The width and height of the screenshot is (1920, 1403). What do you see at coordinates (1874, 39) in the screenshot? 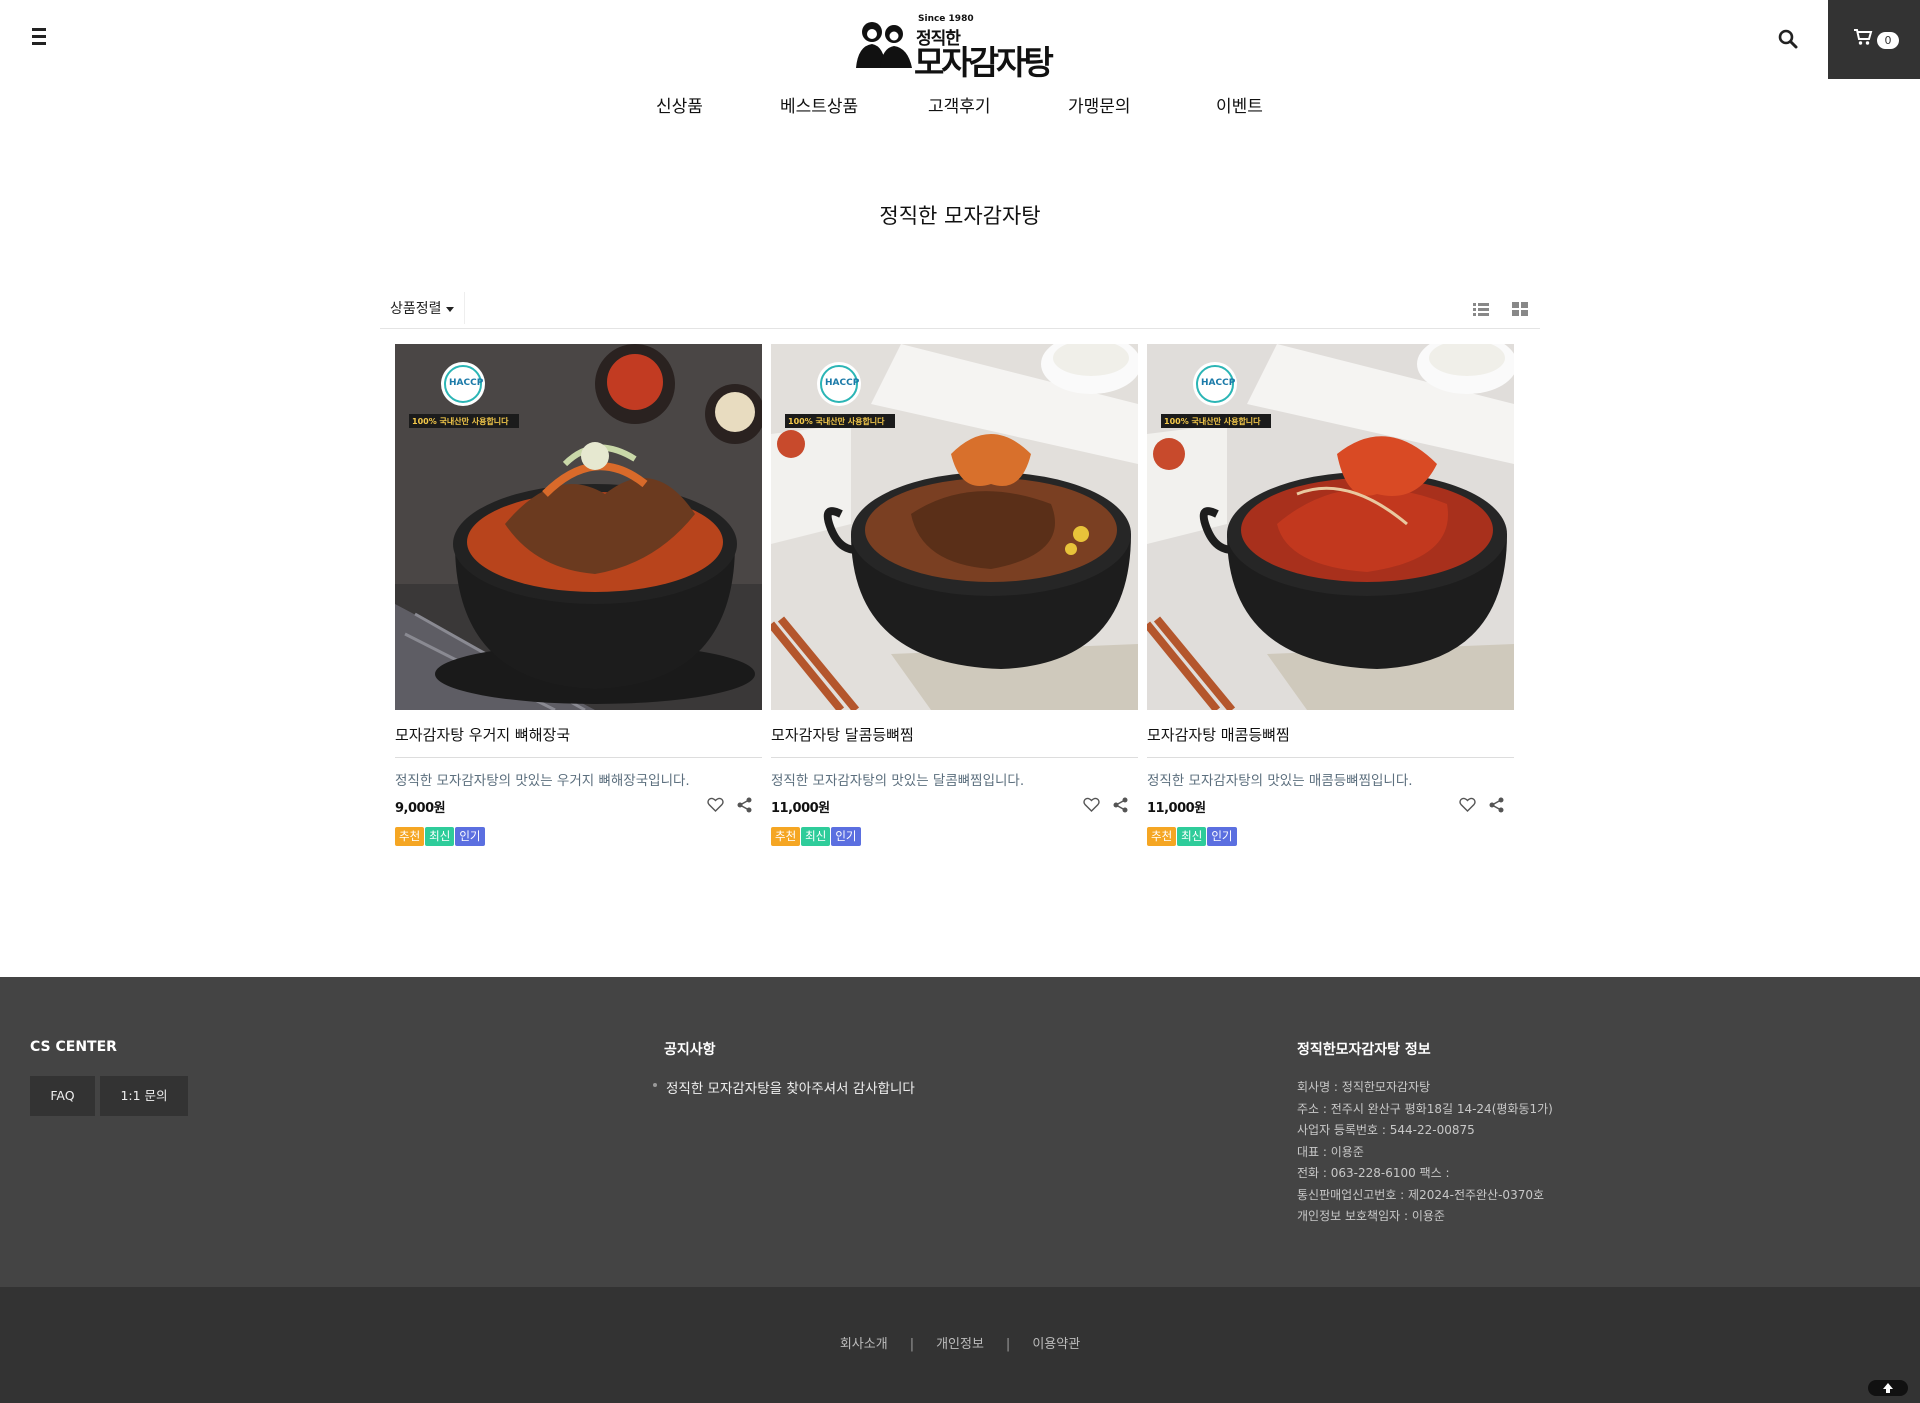
I see `cart-button: 0` at bounding box center [1874, 39].